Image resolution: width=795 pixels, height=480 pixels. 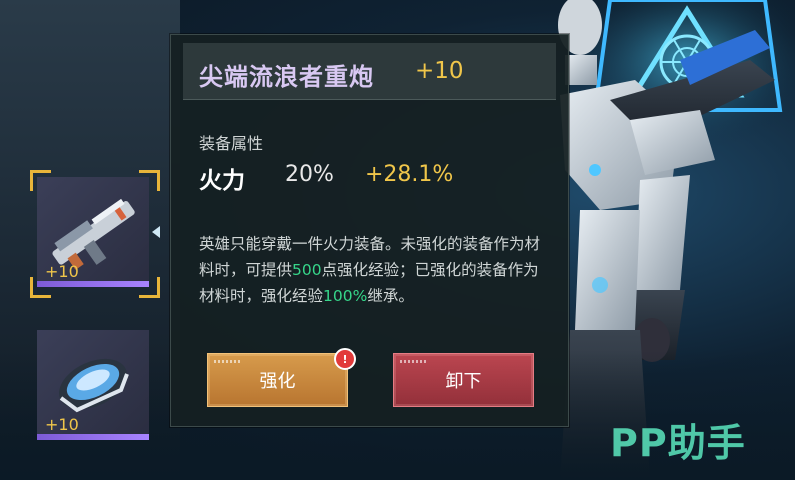 I want to click on equipment-slot-weapon: +10, so click(x=93, y=232).